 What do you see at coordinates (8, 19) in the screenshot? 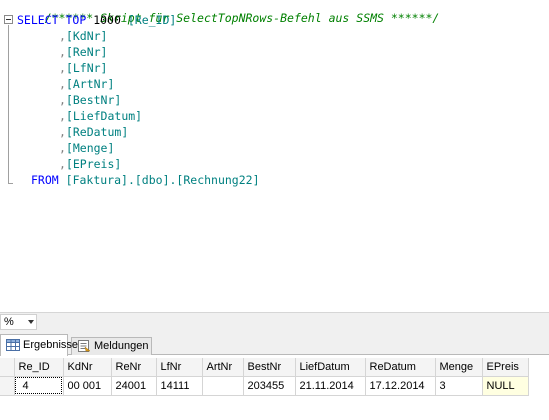
I see `collapse-outline-icon` at bounding box center [8, 19].